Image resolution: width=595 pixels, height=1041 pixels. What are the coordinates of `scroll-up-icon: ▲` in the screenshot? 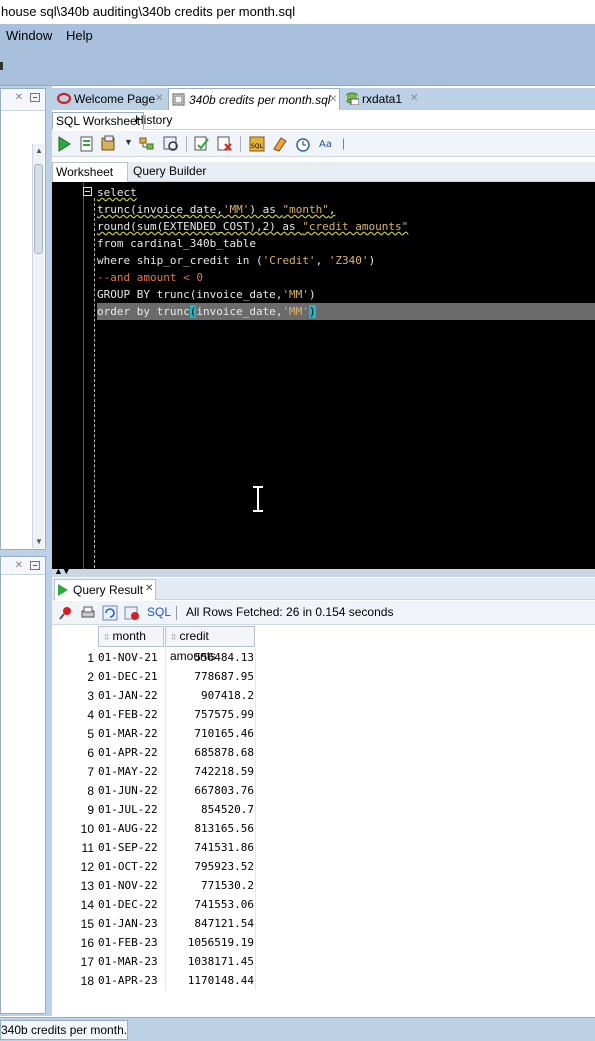 It's located at (39, 150).